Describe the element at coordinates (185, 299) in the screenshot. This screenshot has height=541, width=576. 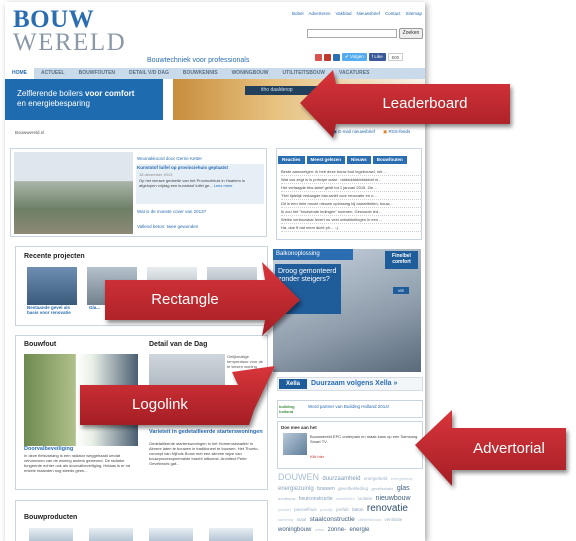
I see `rectangle-callout: Rectangle` at that location.